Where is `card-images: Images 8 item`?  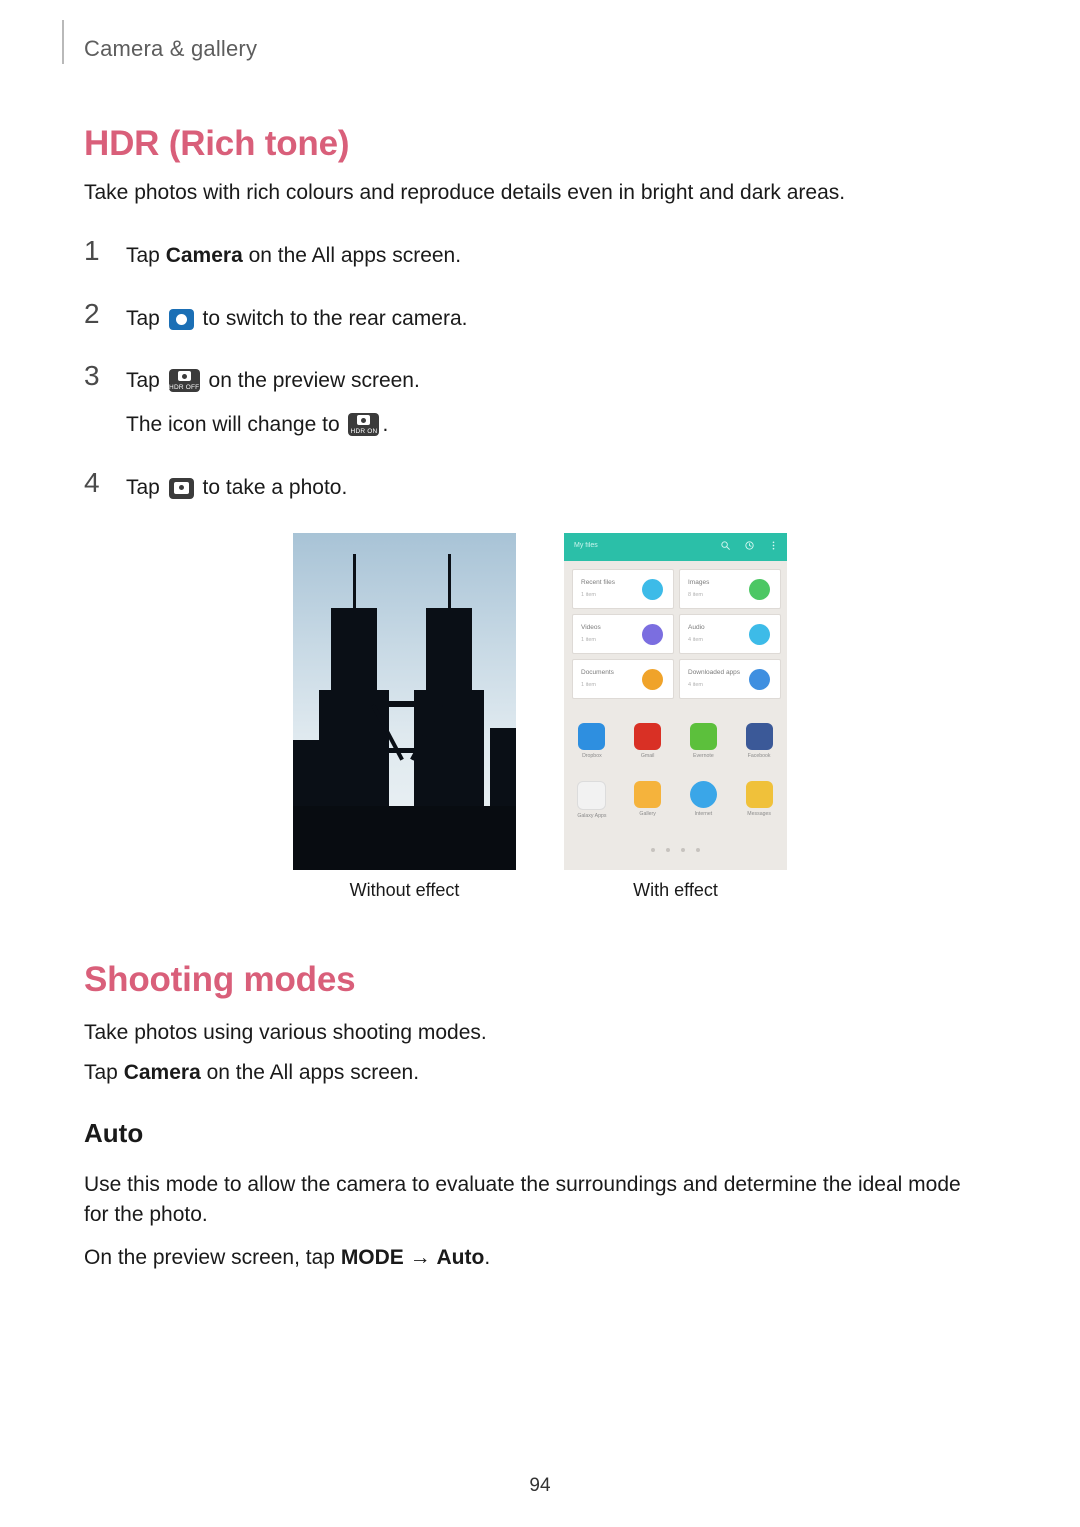 card-images: Images 8 item is located at coordinates (730, 589).